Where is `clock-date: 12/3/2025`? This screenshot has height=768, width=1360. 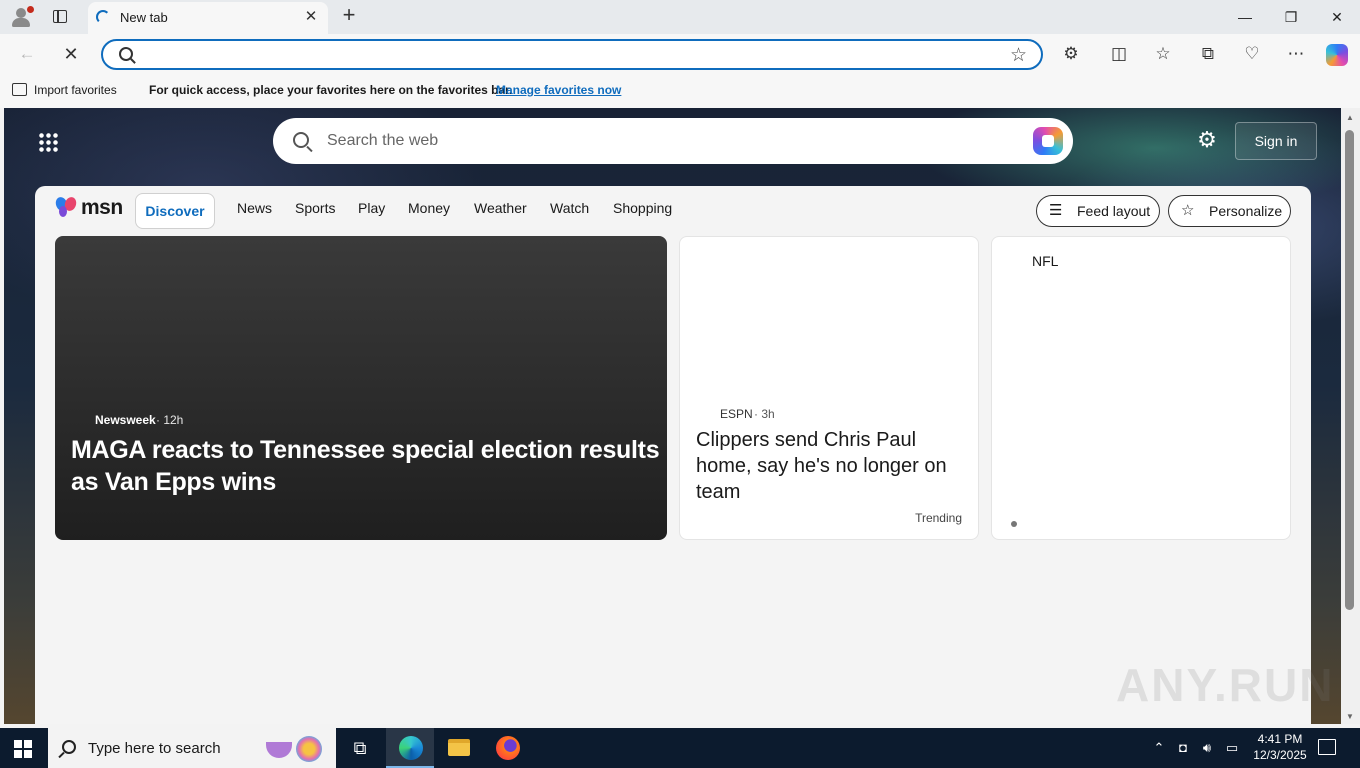 clock-date: 12/3/2025 is located at coordinates (1280, 755).